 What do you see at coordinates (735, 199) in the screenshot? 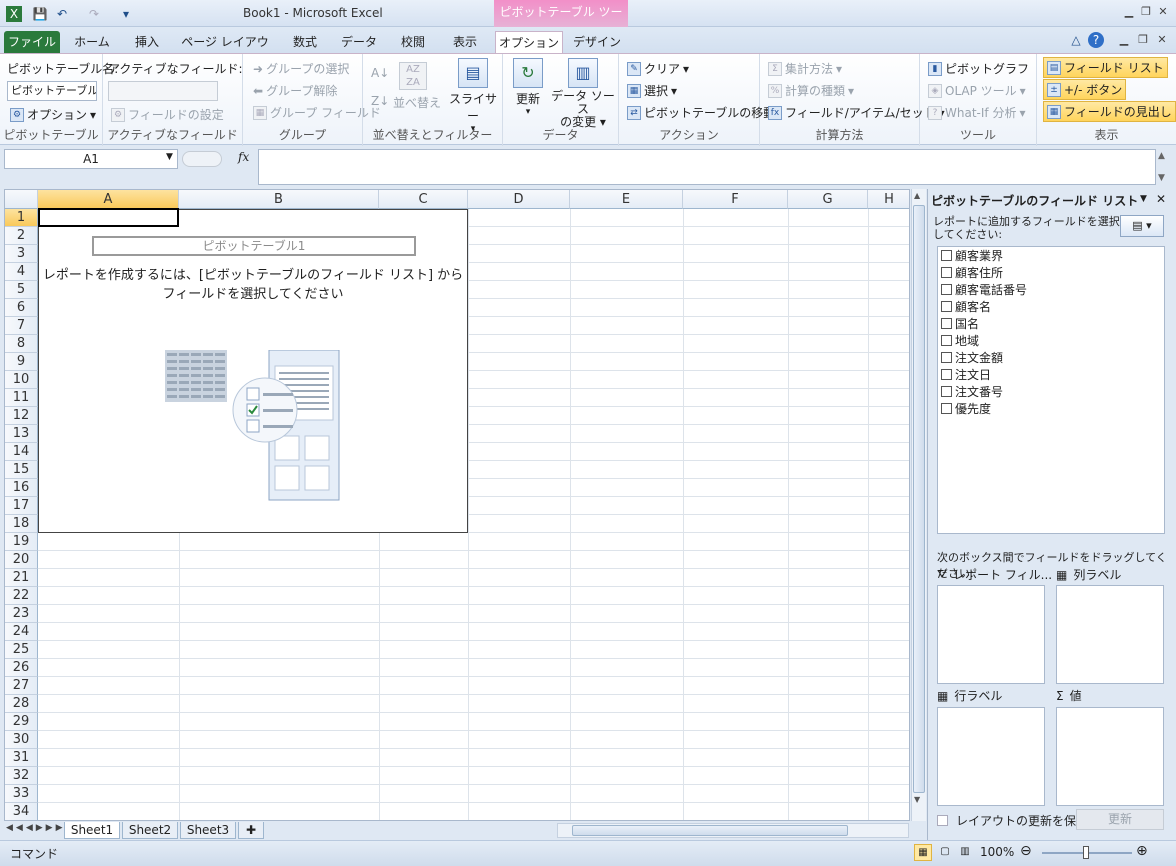
I see `column-header: F` at bounding box center [735, 199].